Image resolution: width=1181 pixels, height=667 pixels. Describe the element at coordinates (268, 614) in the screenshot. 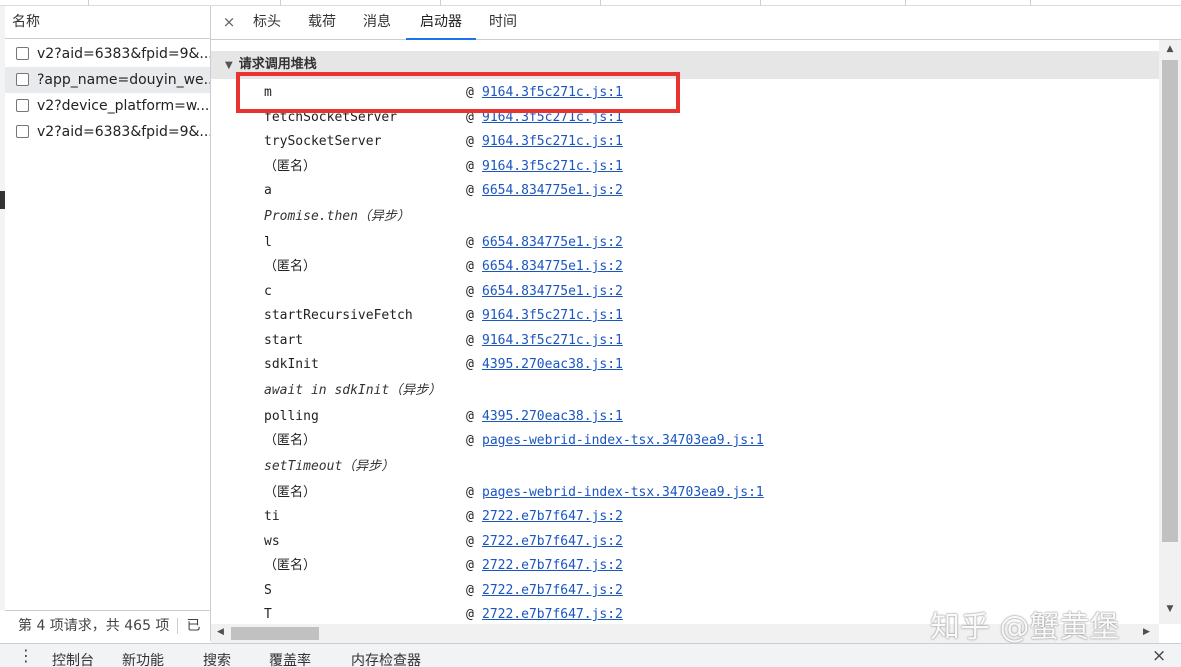

I see `function-name: T` at that location.